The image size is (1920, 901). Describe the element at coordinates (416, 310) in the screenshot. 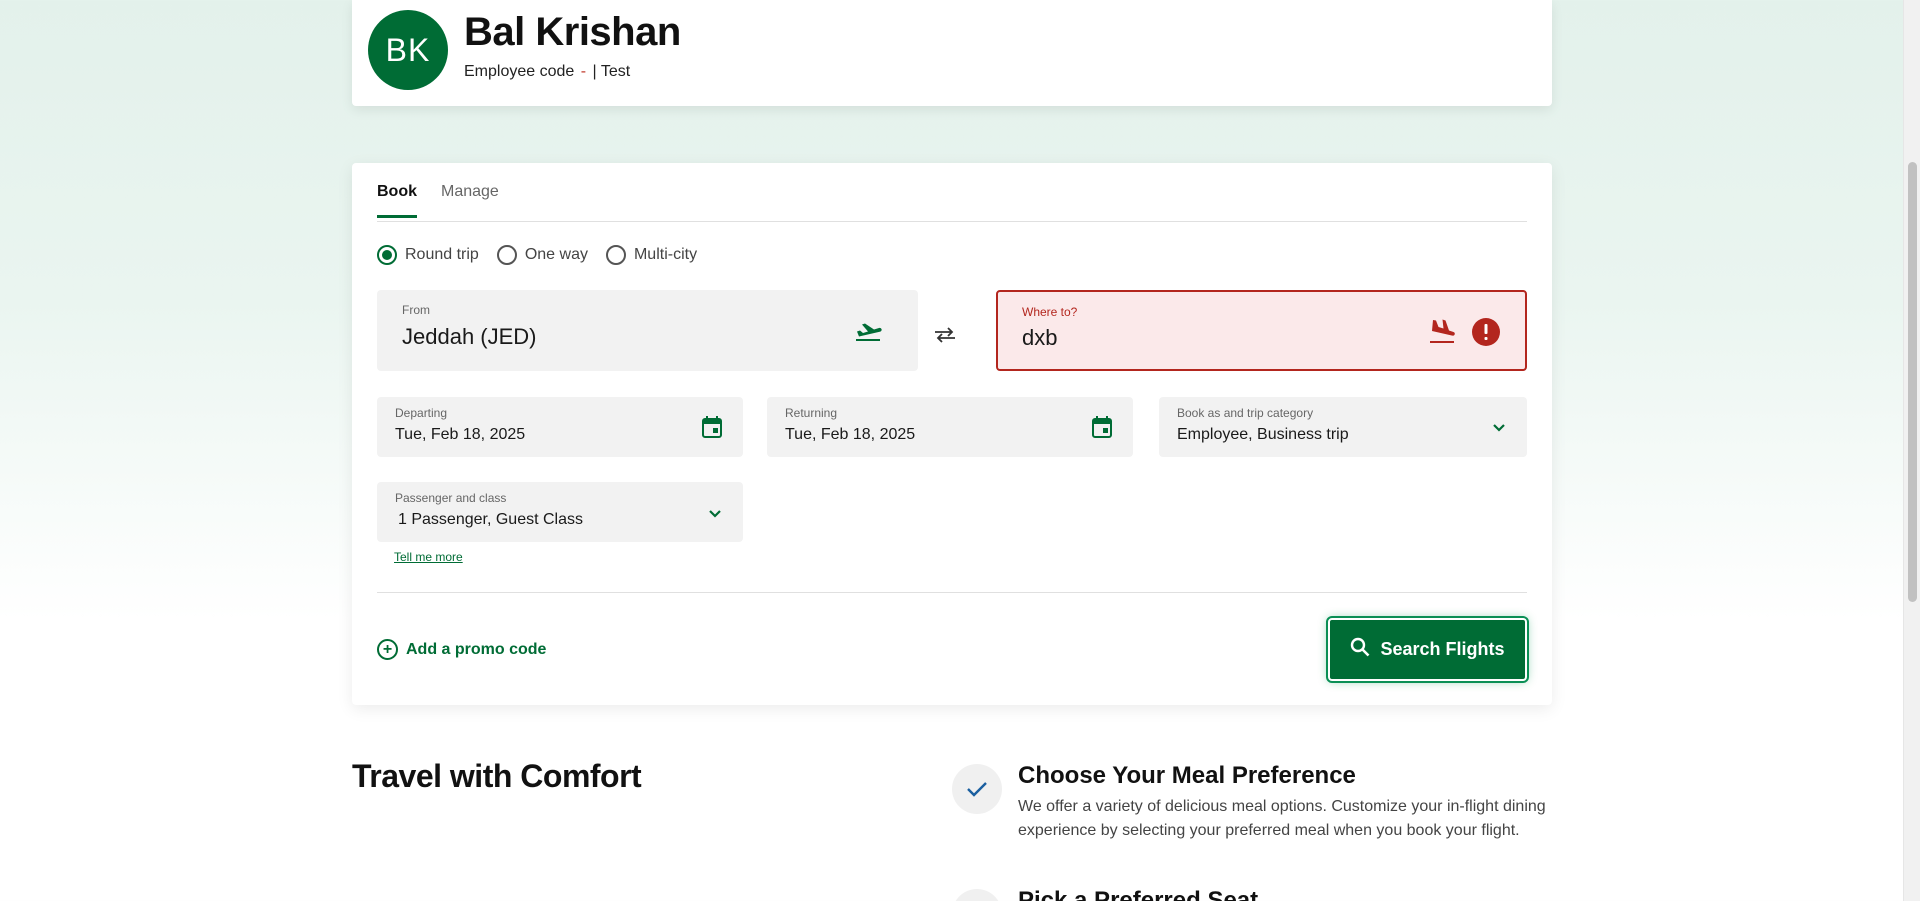

I see `from-label: From` at that location.